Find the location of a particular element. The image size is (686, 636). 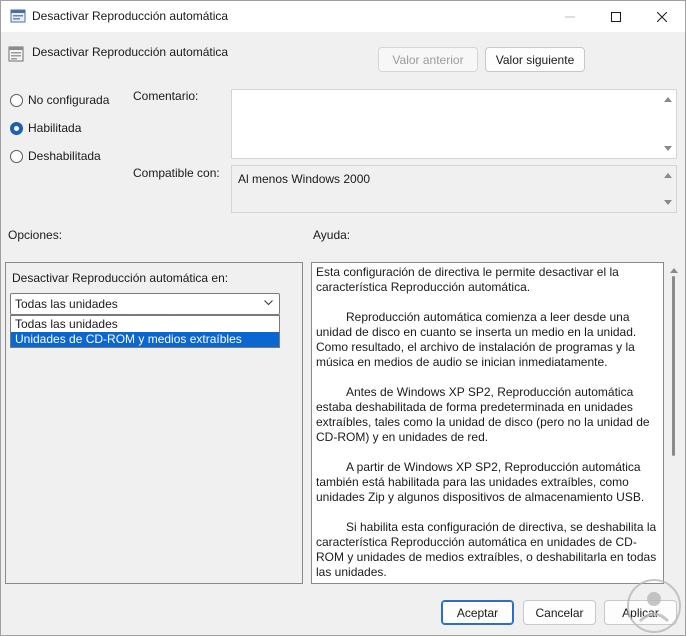

comment-label: Comentario: is located at coordinates (166, 96).